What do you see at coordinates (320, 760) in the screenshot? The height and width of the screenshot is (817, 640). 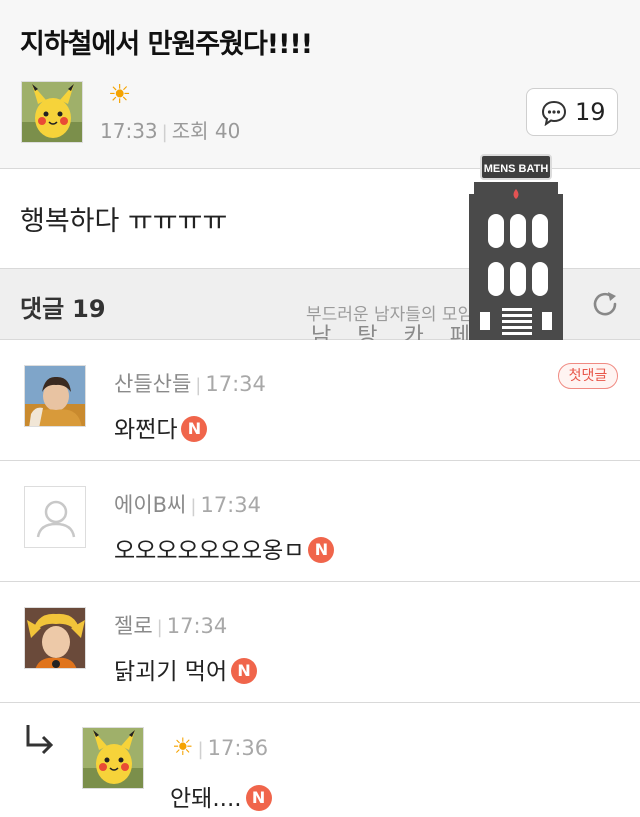 I see `reply-item: ☀ | 17:36 안돼.... N` at bounding box center [320, 760].